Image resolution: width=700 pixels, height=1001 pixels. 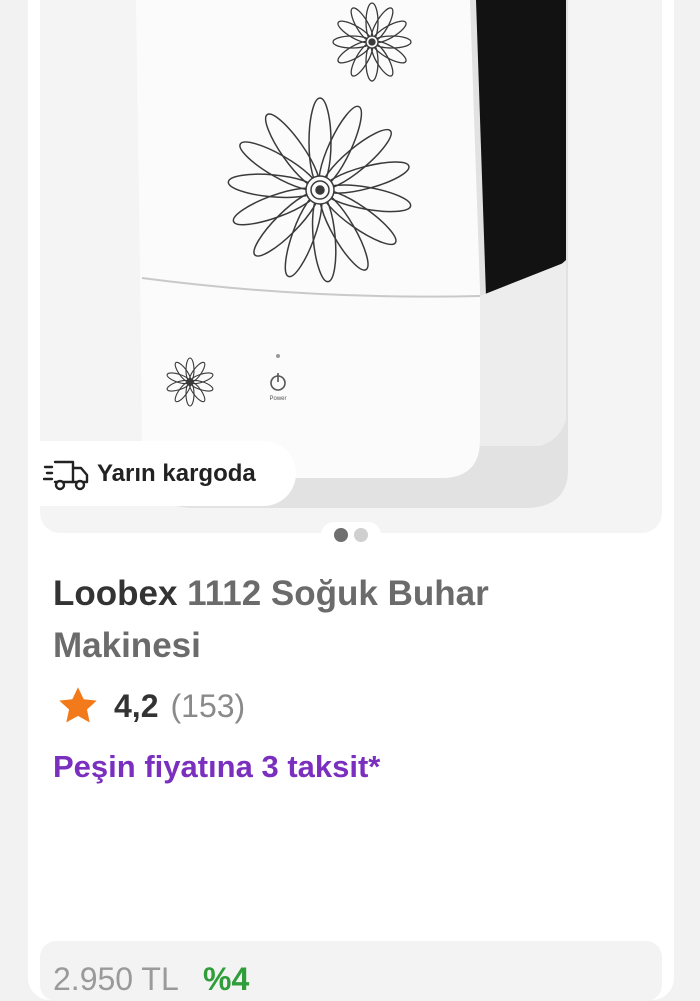 I want to click on rating-count: (153), so click(x=208, y=705).